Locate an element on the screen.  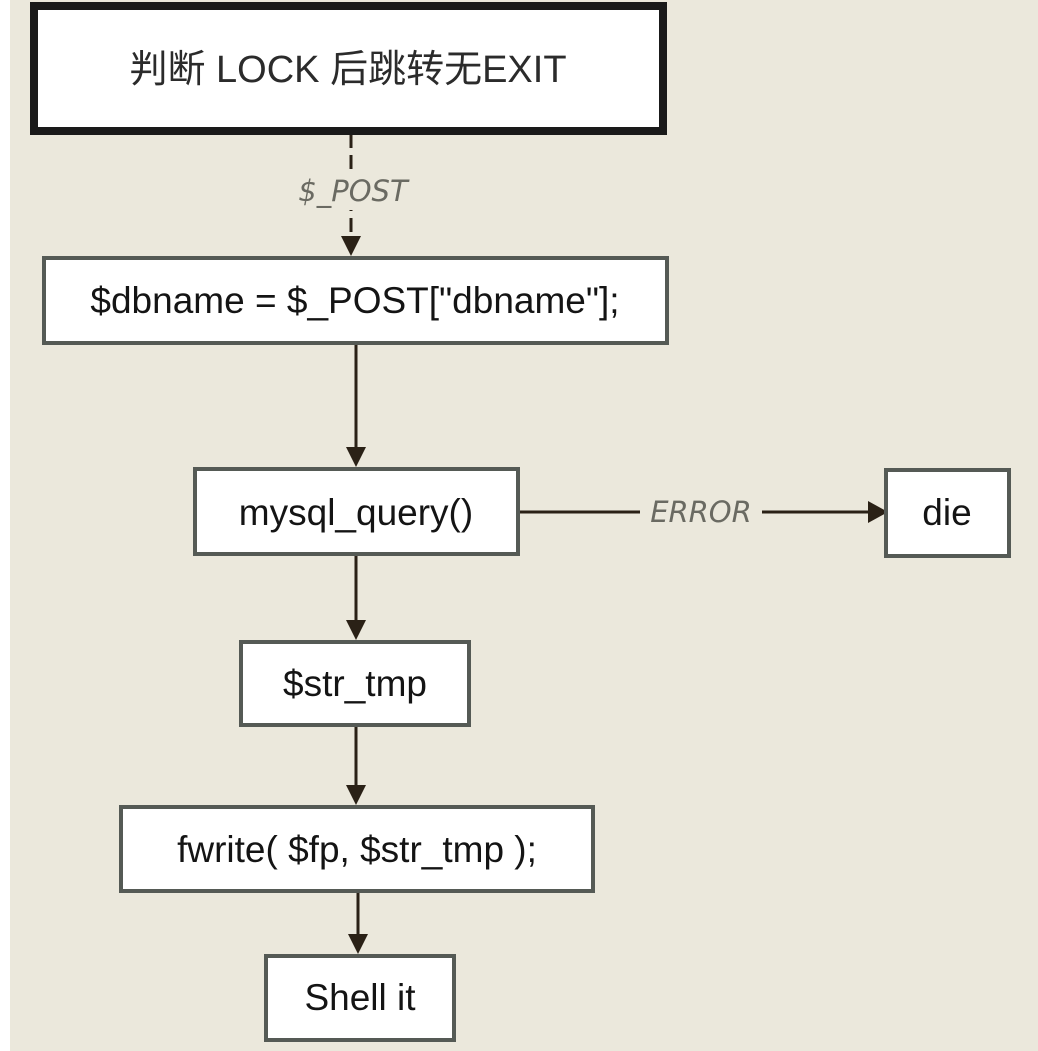
node-label-str-tmp: $str_tmp is located at coordinates (355, 683).